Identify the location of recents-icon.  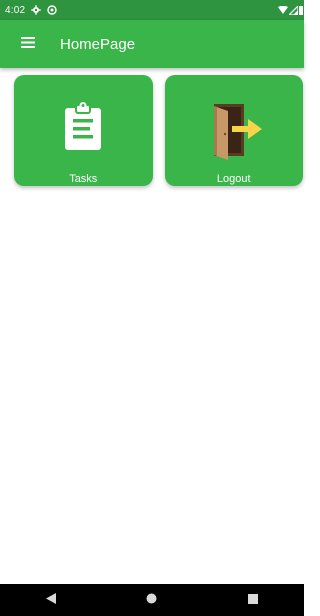
(253, 600).